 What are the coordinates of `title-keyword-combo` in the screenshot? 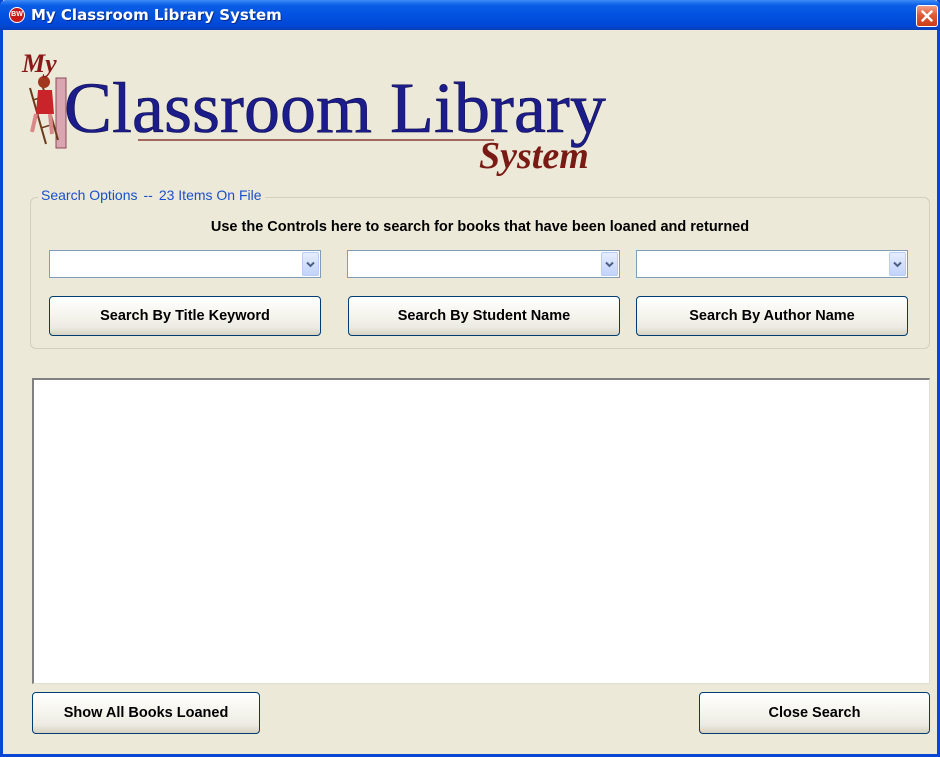 It's located at (185, 264).